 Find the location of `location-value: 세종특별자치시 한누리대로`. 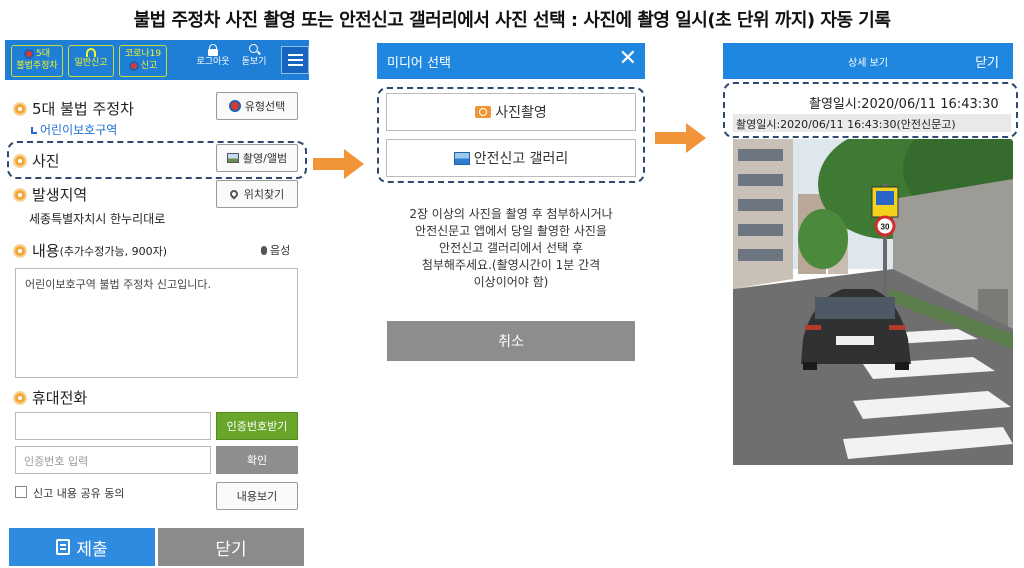

location-value: 세종특별자치시 한누리대로 is located at coordinates (97, 219).